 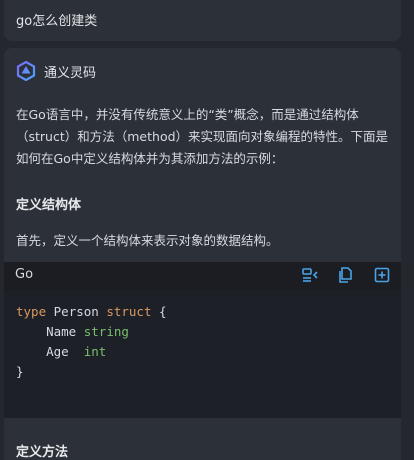 I want to click on code-field-name: Age, so click(x=57, y=351).